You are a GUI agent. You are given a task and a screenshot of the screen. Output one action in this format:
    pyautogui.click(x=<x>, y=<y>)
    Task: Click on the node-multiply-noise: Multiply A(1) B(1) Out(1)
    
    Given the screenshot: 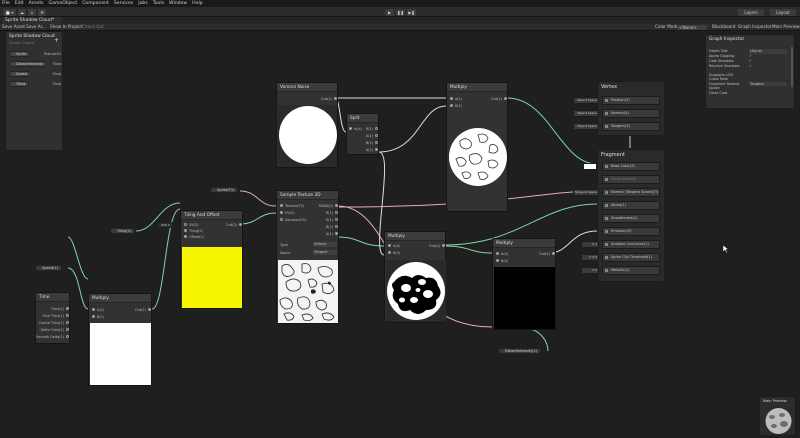 What is the action you would take?
    pyautogui.click(x=477, y=147)
    